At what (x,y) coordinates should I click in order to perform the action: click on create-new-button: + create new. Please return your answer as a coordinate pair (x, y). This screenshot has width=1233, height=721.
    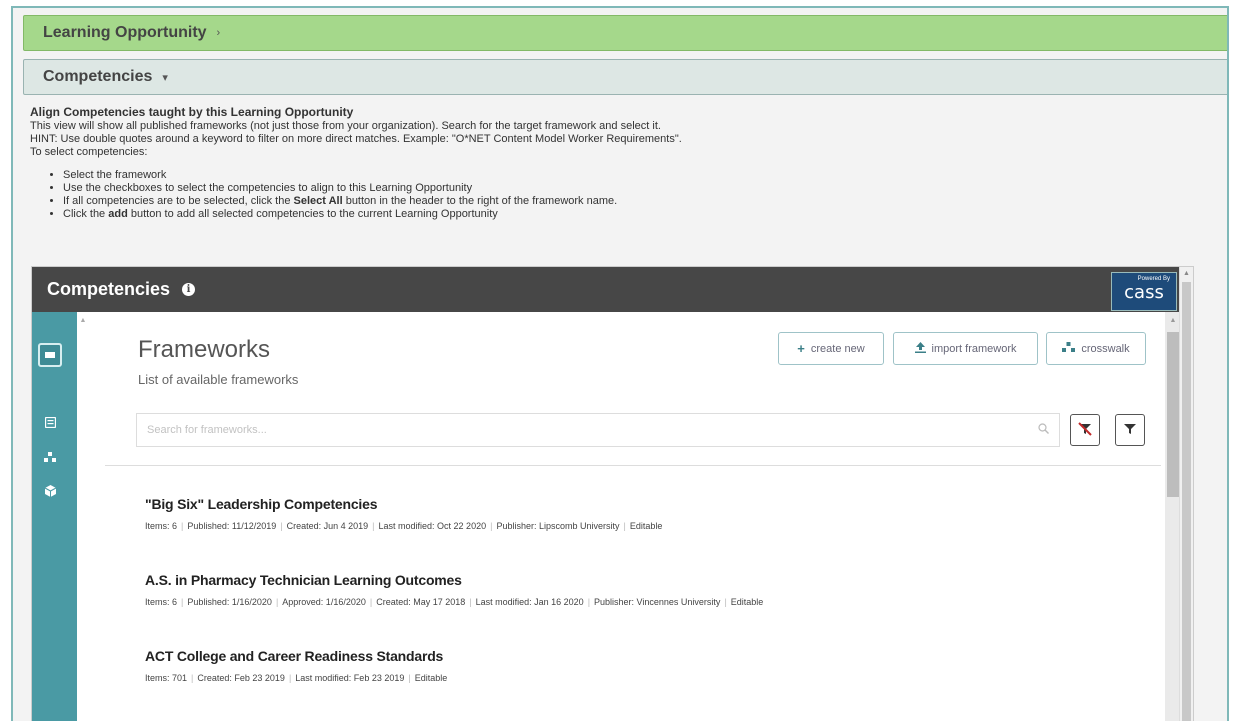
    Looking at the image, I should click on (831, 348).